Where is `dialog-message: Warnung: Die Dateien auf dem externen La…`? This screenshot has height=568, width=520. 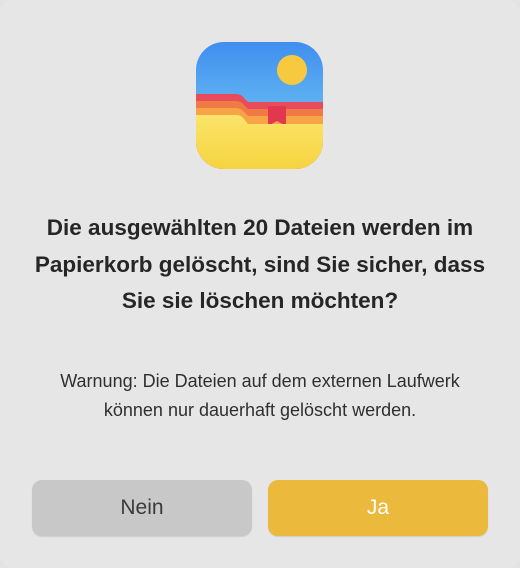
dialog-message: Warnung: Die Dateien auf dem externen La… is located at coordinates (260, 395).